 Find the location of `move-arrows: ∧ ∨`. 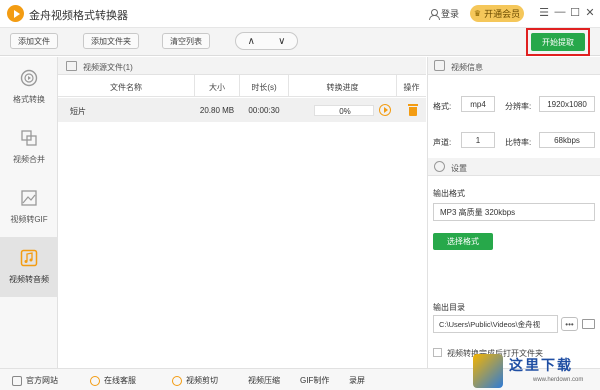

move-arrows: ∧ ∨ is located at coordinates (266, 41).